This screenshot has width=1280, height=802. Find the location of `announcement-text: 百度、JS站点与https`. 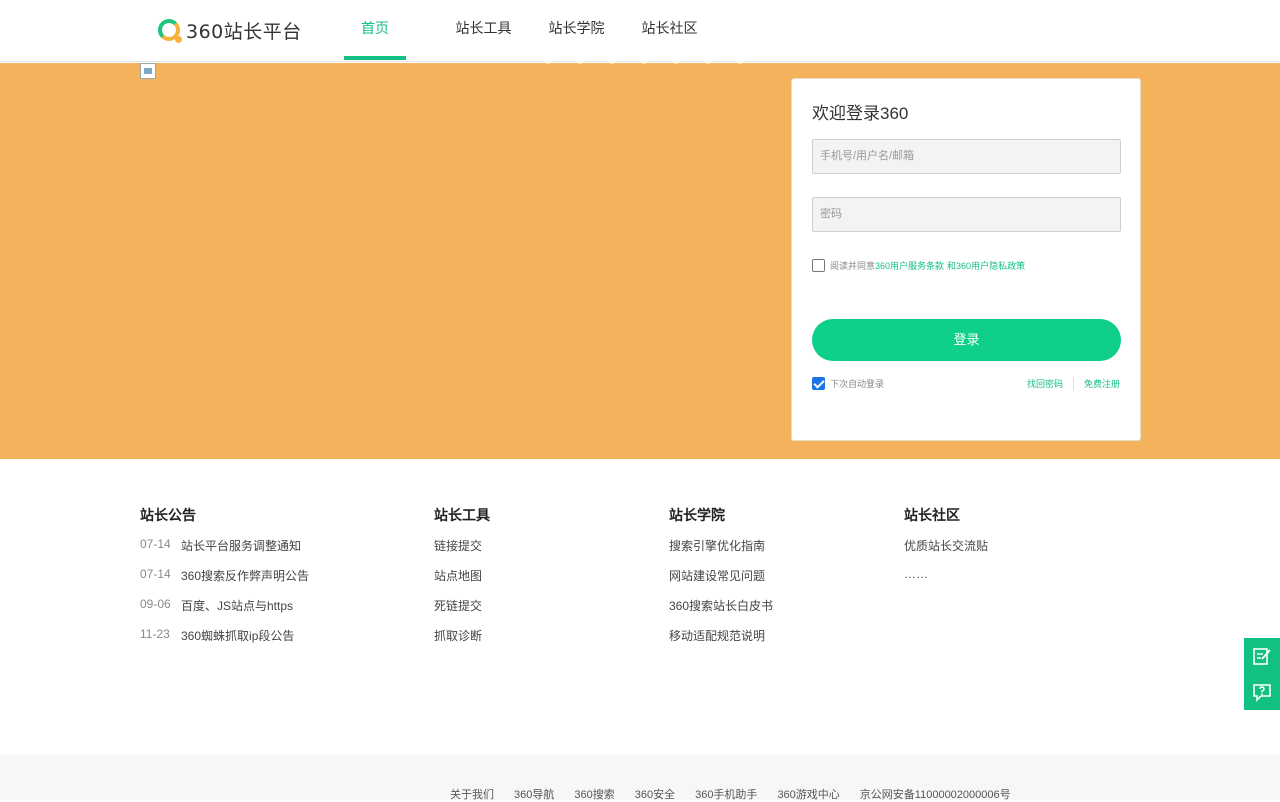

announcement-text: 百度、JS站点与https is located at coordinates (237, 605).